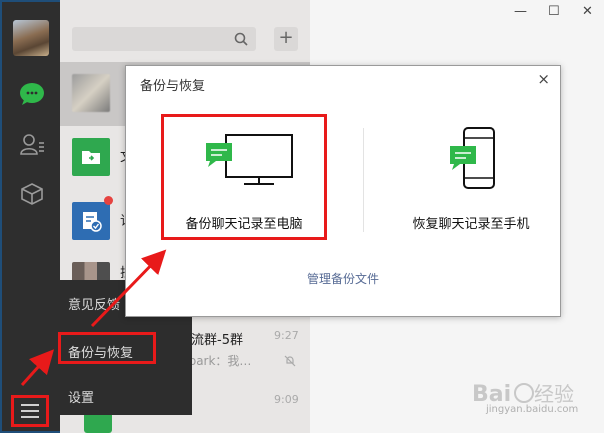  Describe the element at coordinates (244, 224) in the screenshot. I see `backup-label: 备份聊天记录至电脑` at that location.